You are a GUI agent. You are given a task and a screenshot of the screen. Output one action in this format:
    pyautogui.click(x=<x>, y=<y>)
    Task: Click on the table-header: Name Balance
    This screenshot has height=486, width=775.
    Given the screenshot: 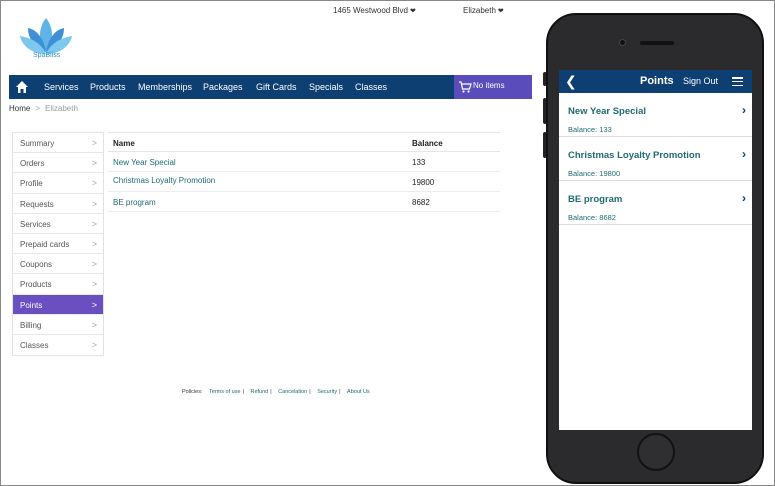 What is the action you would take?
    pyautogui.click(x=304, y=142)
    